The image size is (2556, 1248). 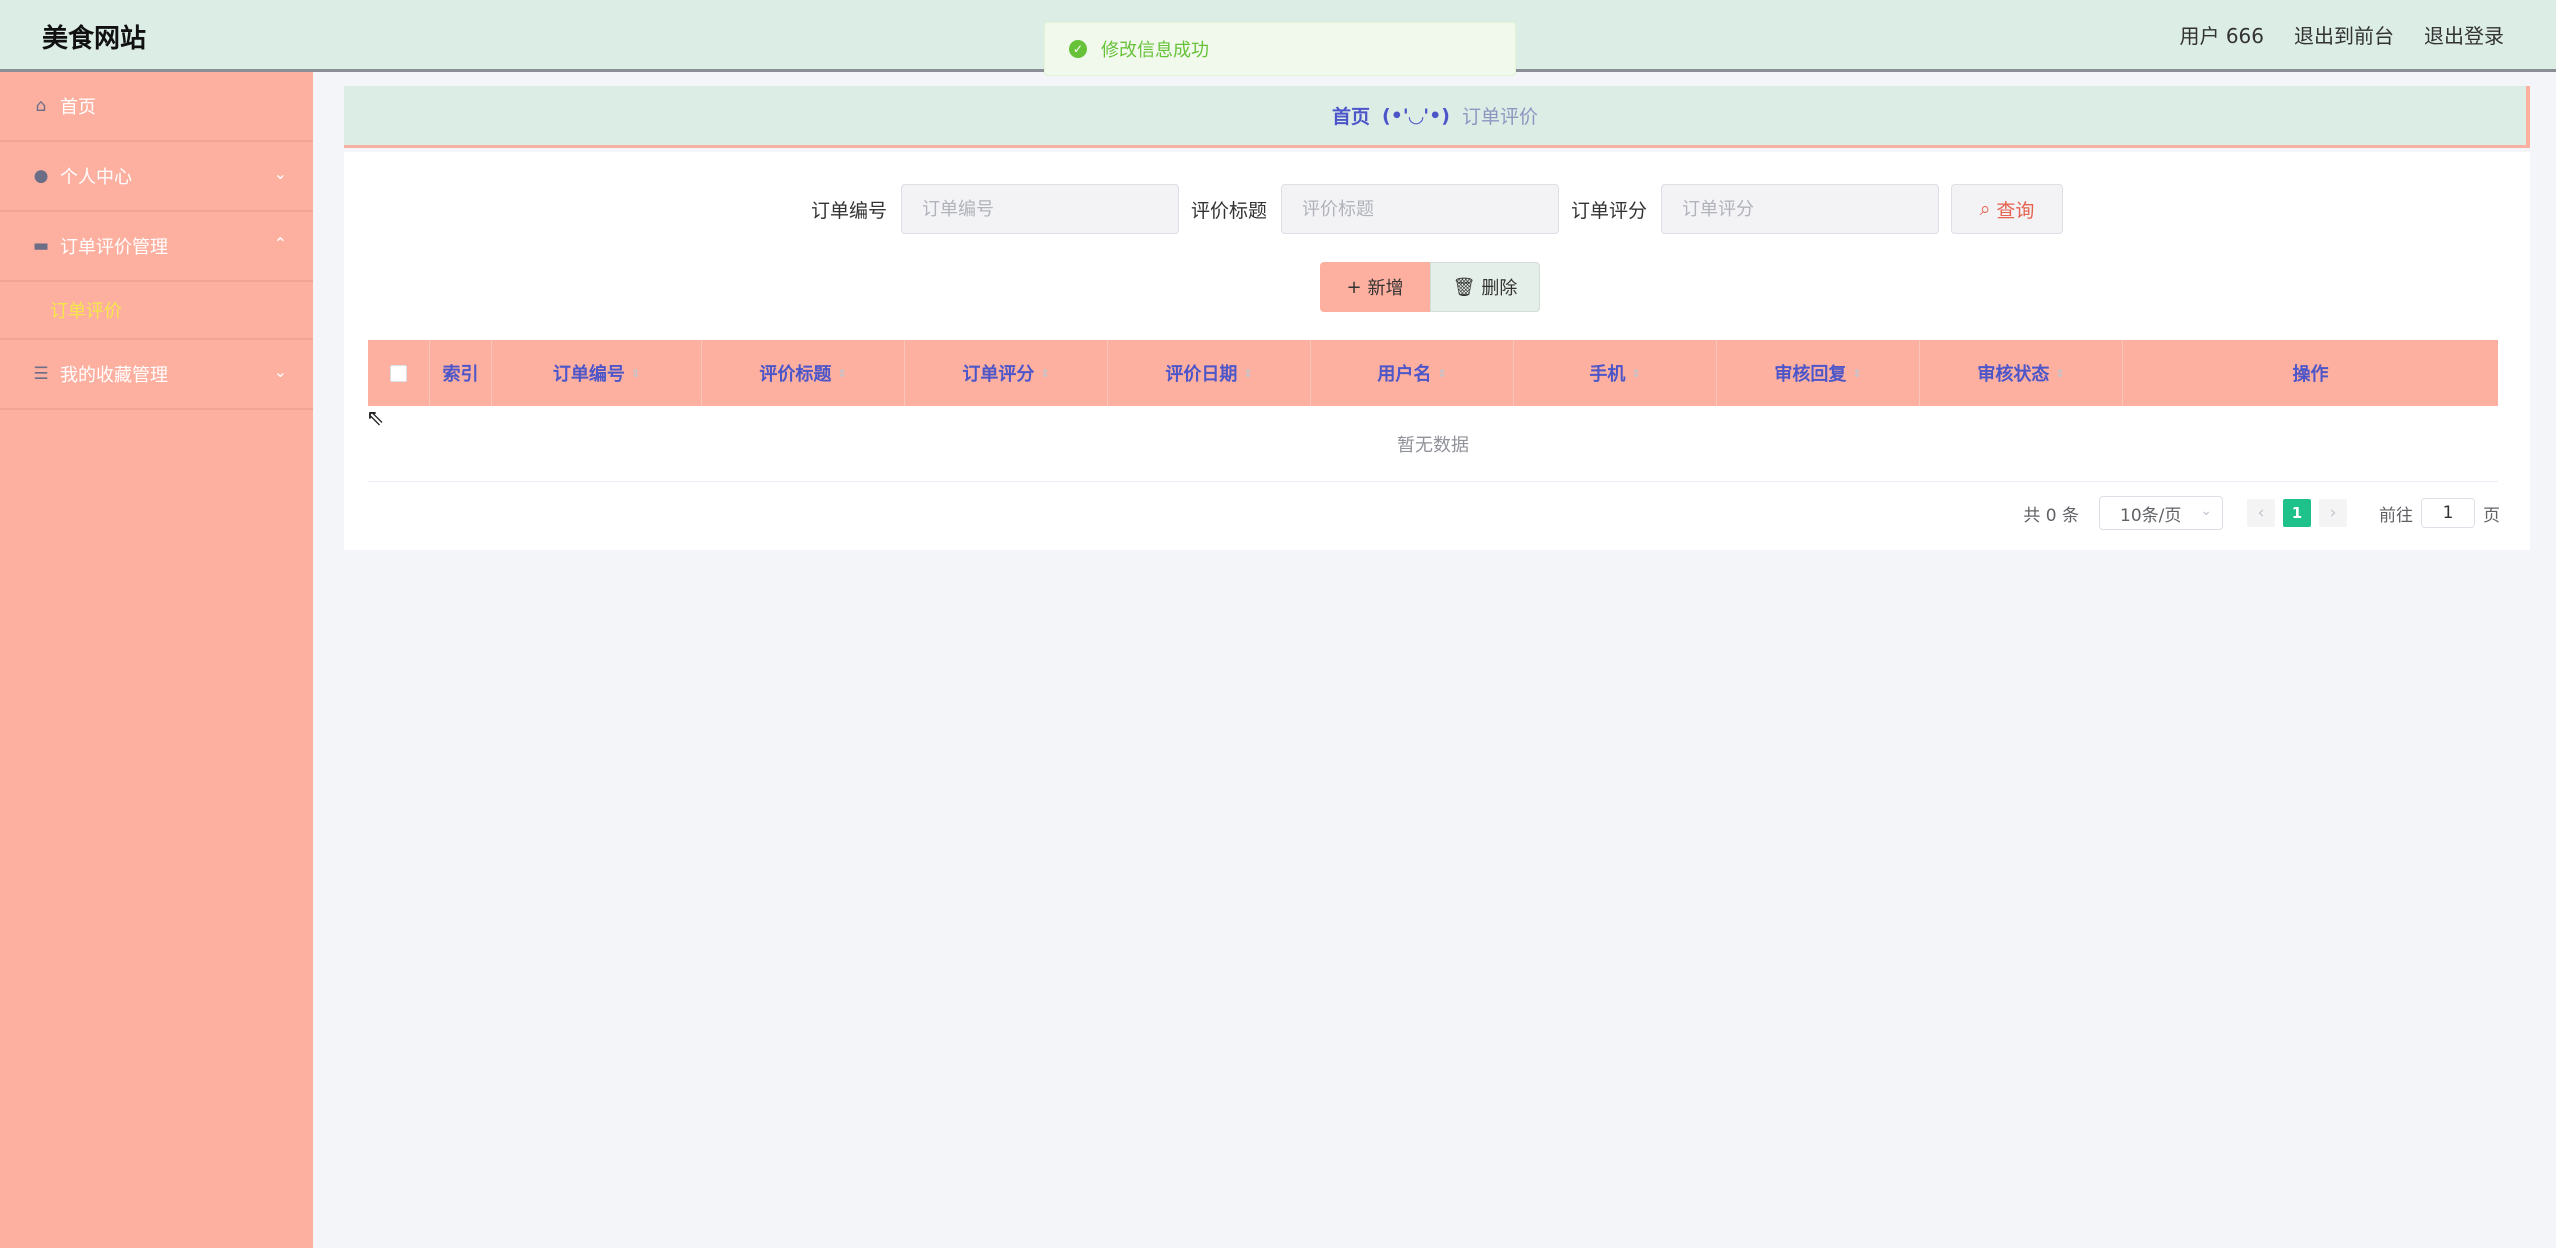 I want to click on column-header-actions: 操作, so click(x=2310, y=373).